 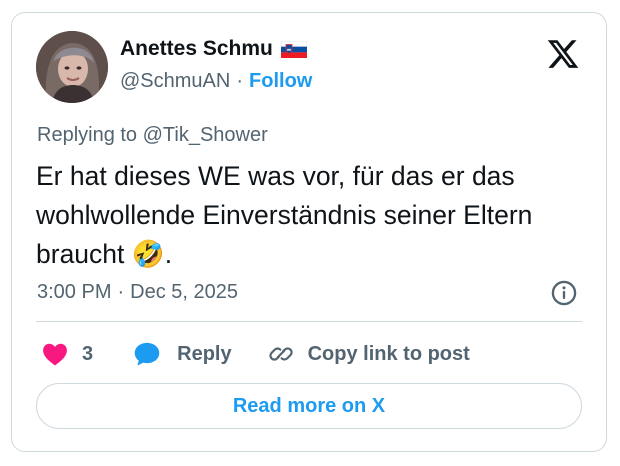 I want to click on info-icon, so click(x=564, y=293).